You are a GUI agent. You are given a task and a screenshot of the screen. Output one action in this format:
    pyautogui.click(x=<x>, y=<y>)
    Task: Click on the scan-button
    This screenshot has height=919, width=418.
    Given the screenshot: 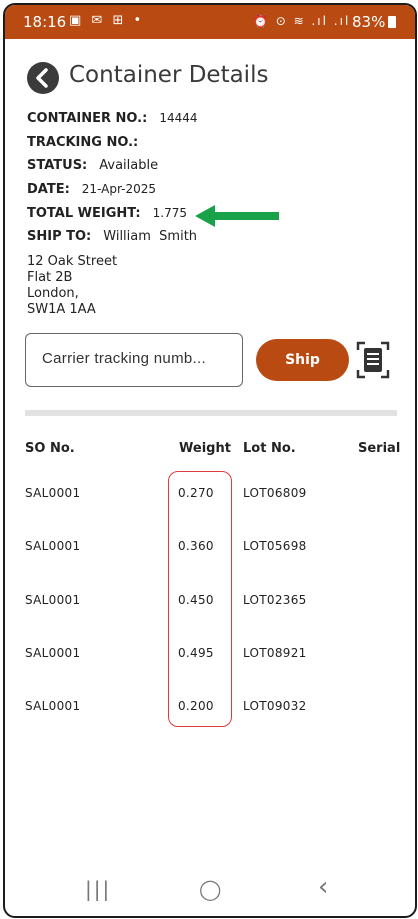 What is the action you would take?
    pyautogui.click(x=373, y=360)
    